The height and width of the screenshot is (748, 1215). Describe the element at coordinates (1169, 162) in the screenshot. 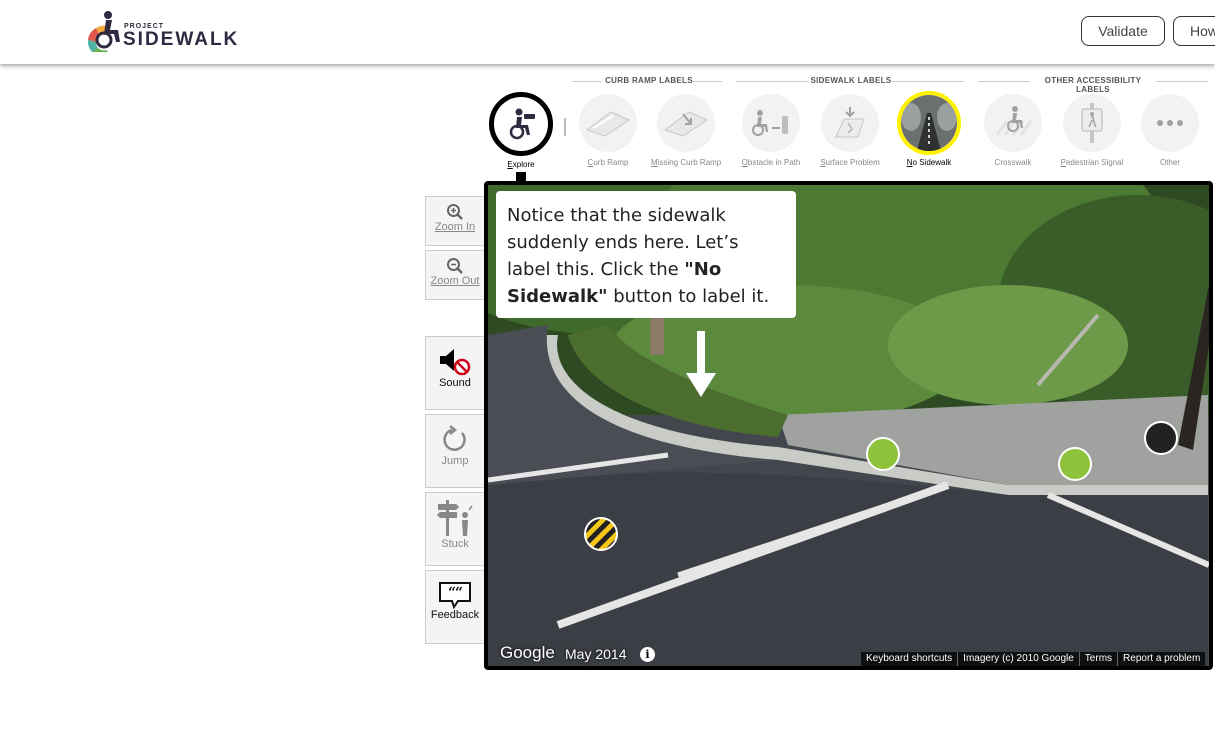

I see `tool-label: Other` at that location.